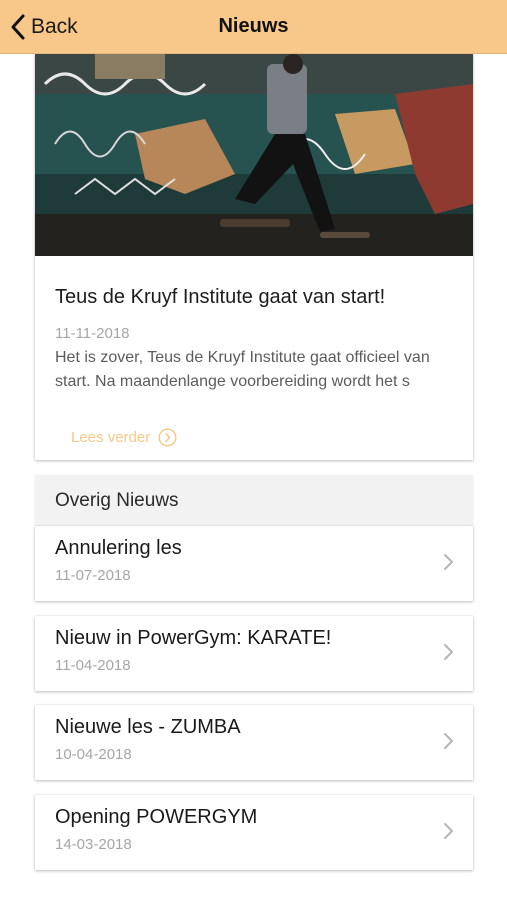 The image size is (507, 900). Describe the element at coordinates (167, 437) in the screenshot. I see `chevron-right-circle-icon` at that location.